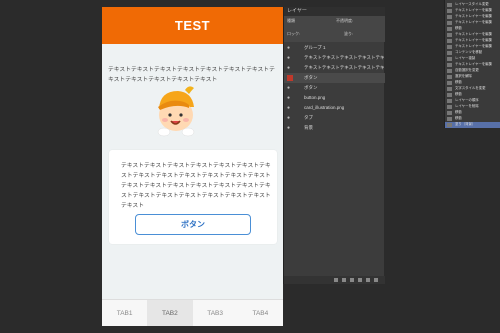 The height and width of the screenshot is (333, 500). I want to click on history-item-label: 選択を解除, so click(463, 76).